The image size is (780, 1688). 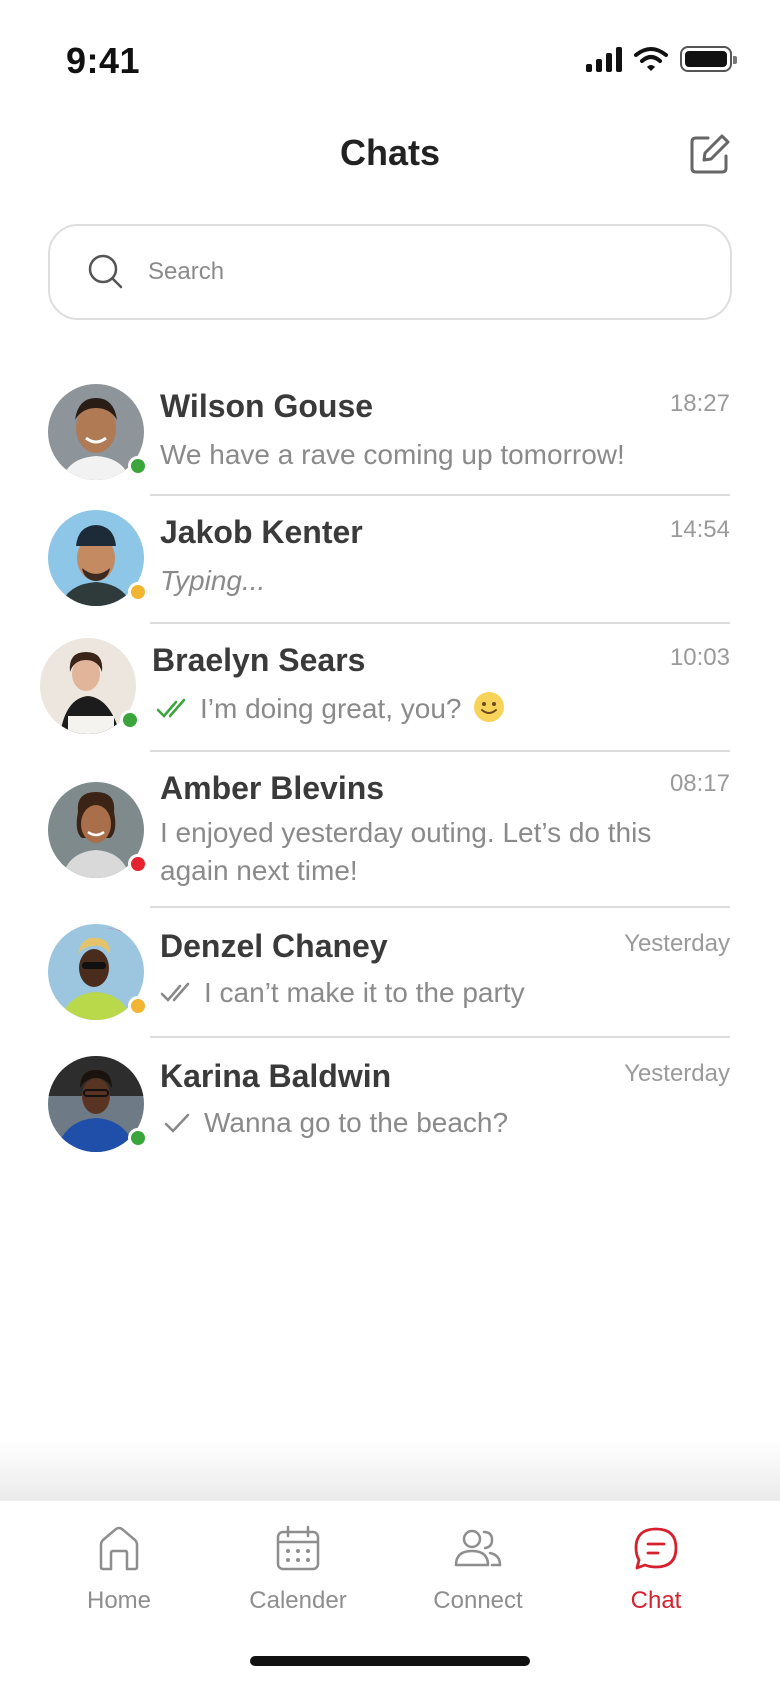 I want to click on double-check-sent-icon, so click(x=175, y=992).